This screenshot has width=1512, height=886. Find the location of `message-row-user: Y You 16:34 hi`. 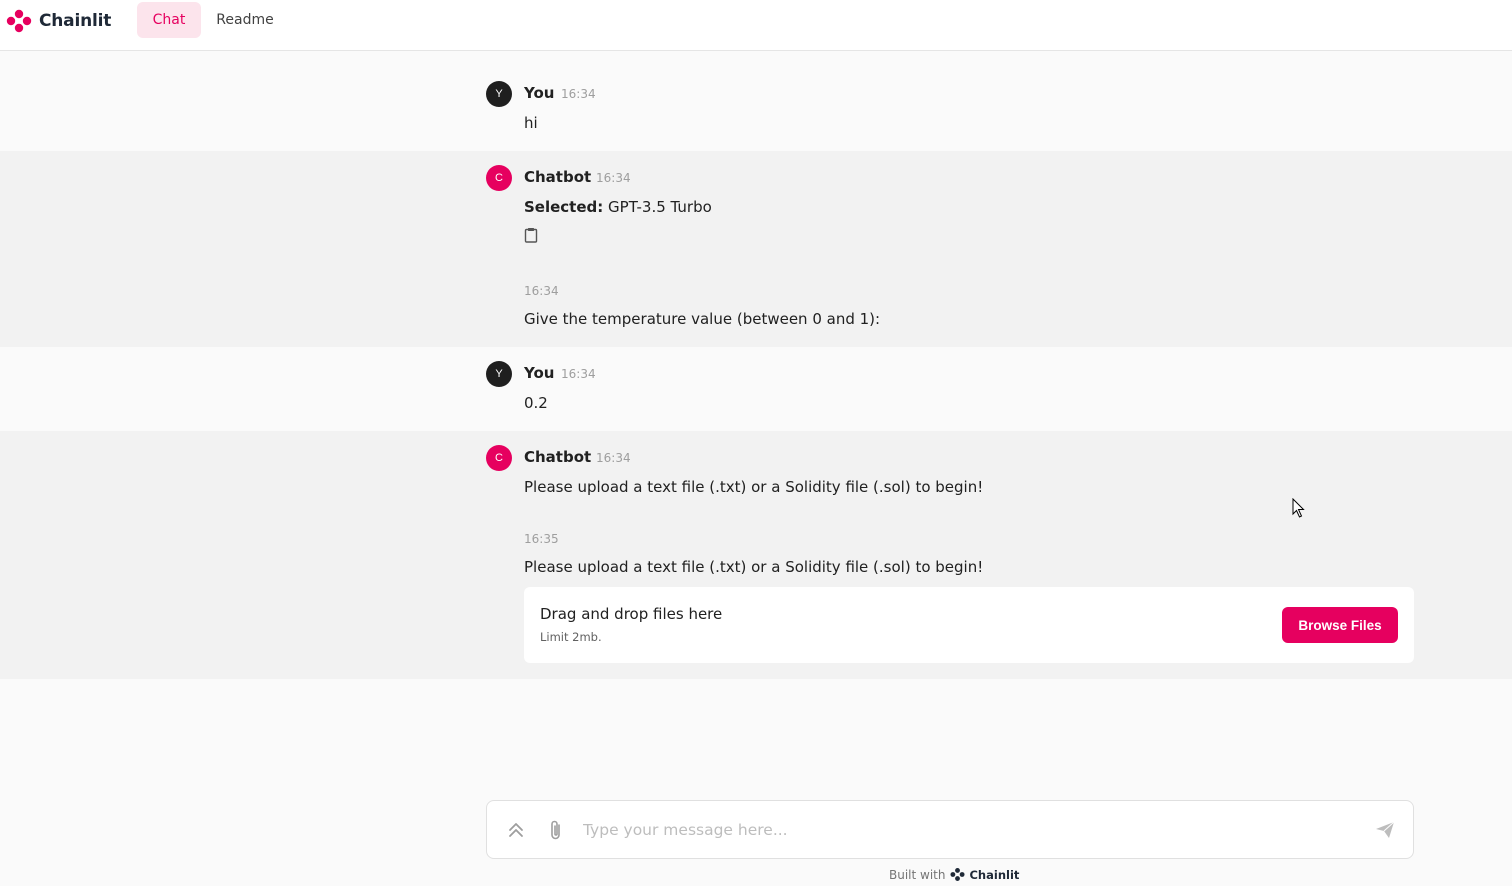

message-row-user: Y You 16:34 hi is located at coordinates (756, 101).